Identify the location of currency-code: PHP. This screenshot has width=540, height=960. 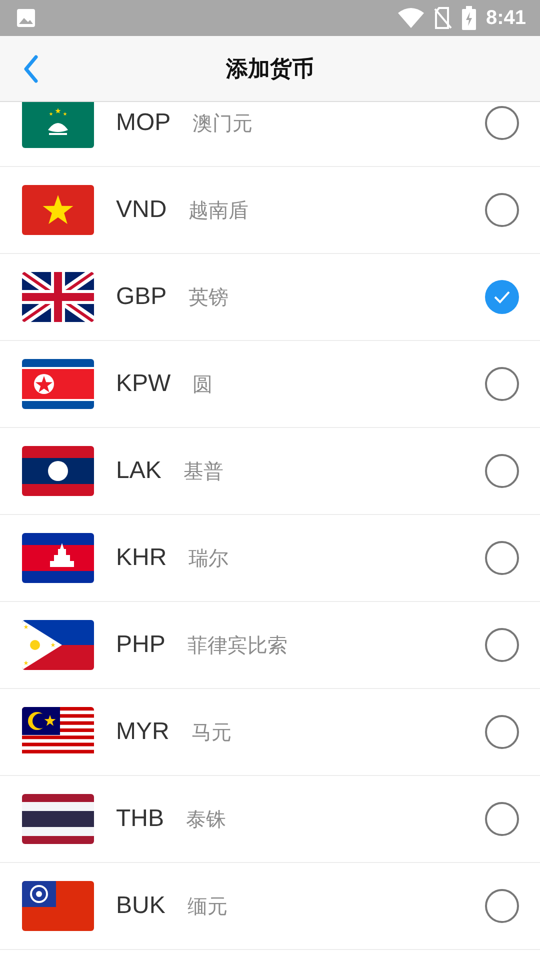
(141, 645).